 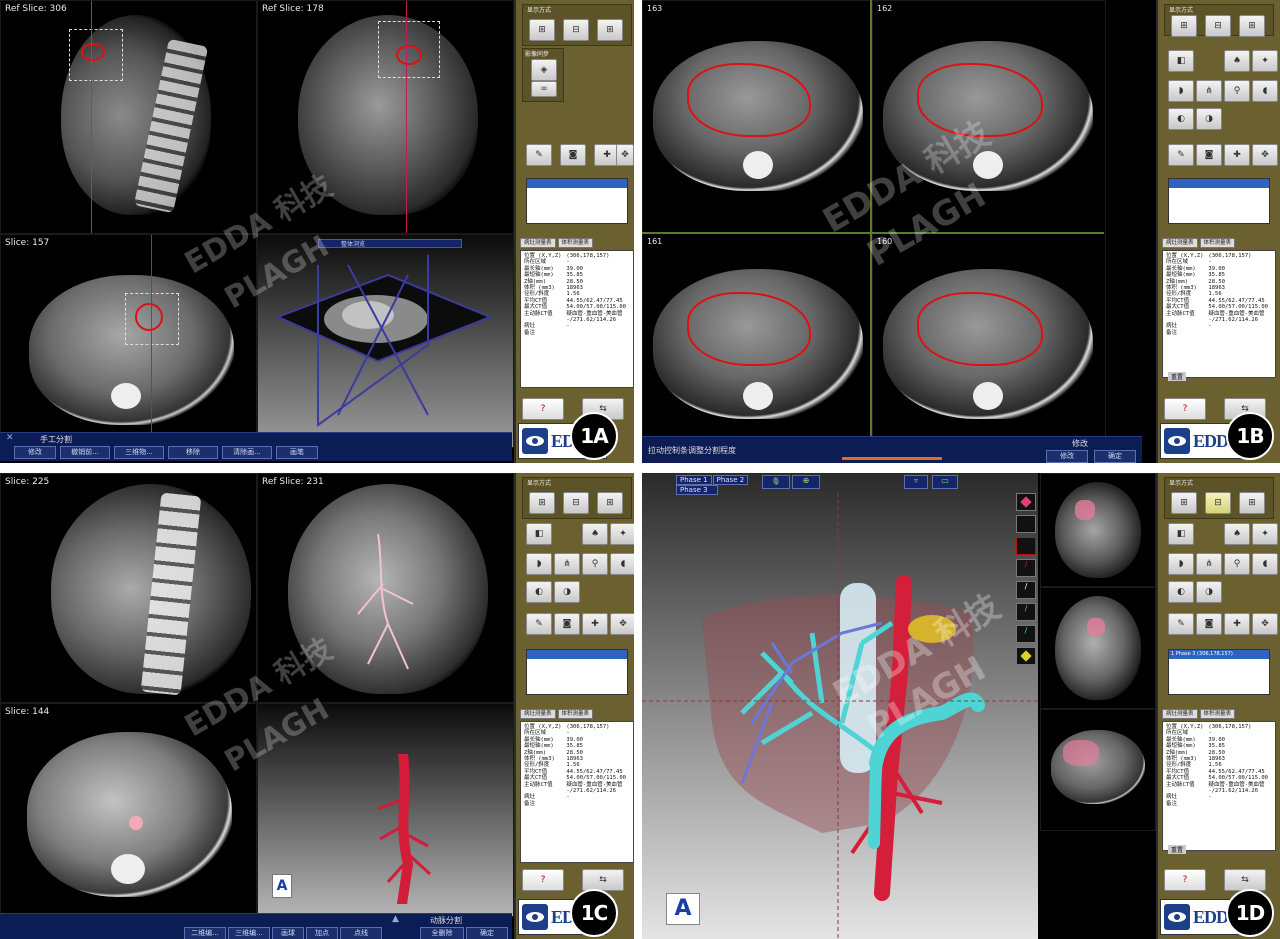 What do you see at coordinates (1098, 770) in the screenshot?
I see `axial-mini-viewport` at bounding box center [1098, 770].